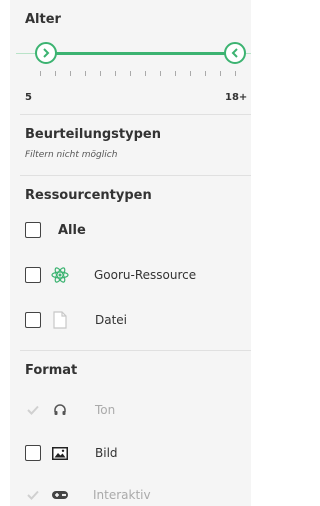  What do you see at coordinates (88, 195) in the screenshot?
I see `resources-title: Ressourcentypen` at bounding box center [88, 195].